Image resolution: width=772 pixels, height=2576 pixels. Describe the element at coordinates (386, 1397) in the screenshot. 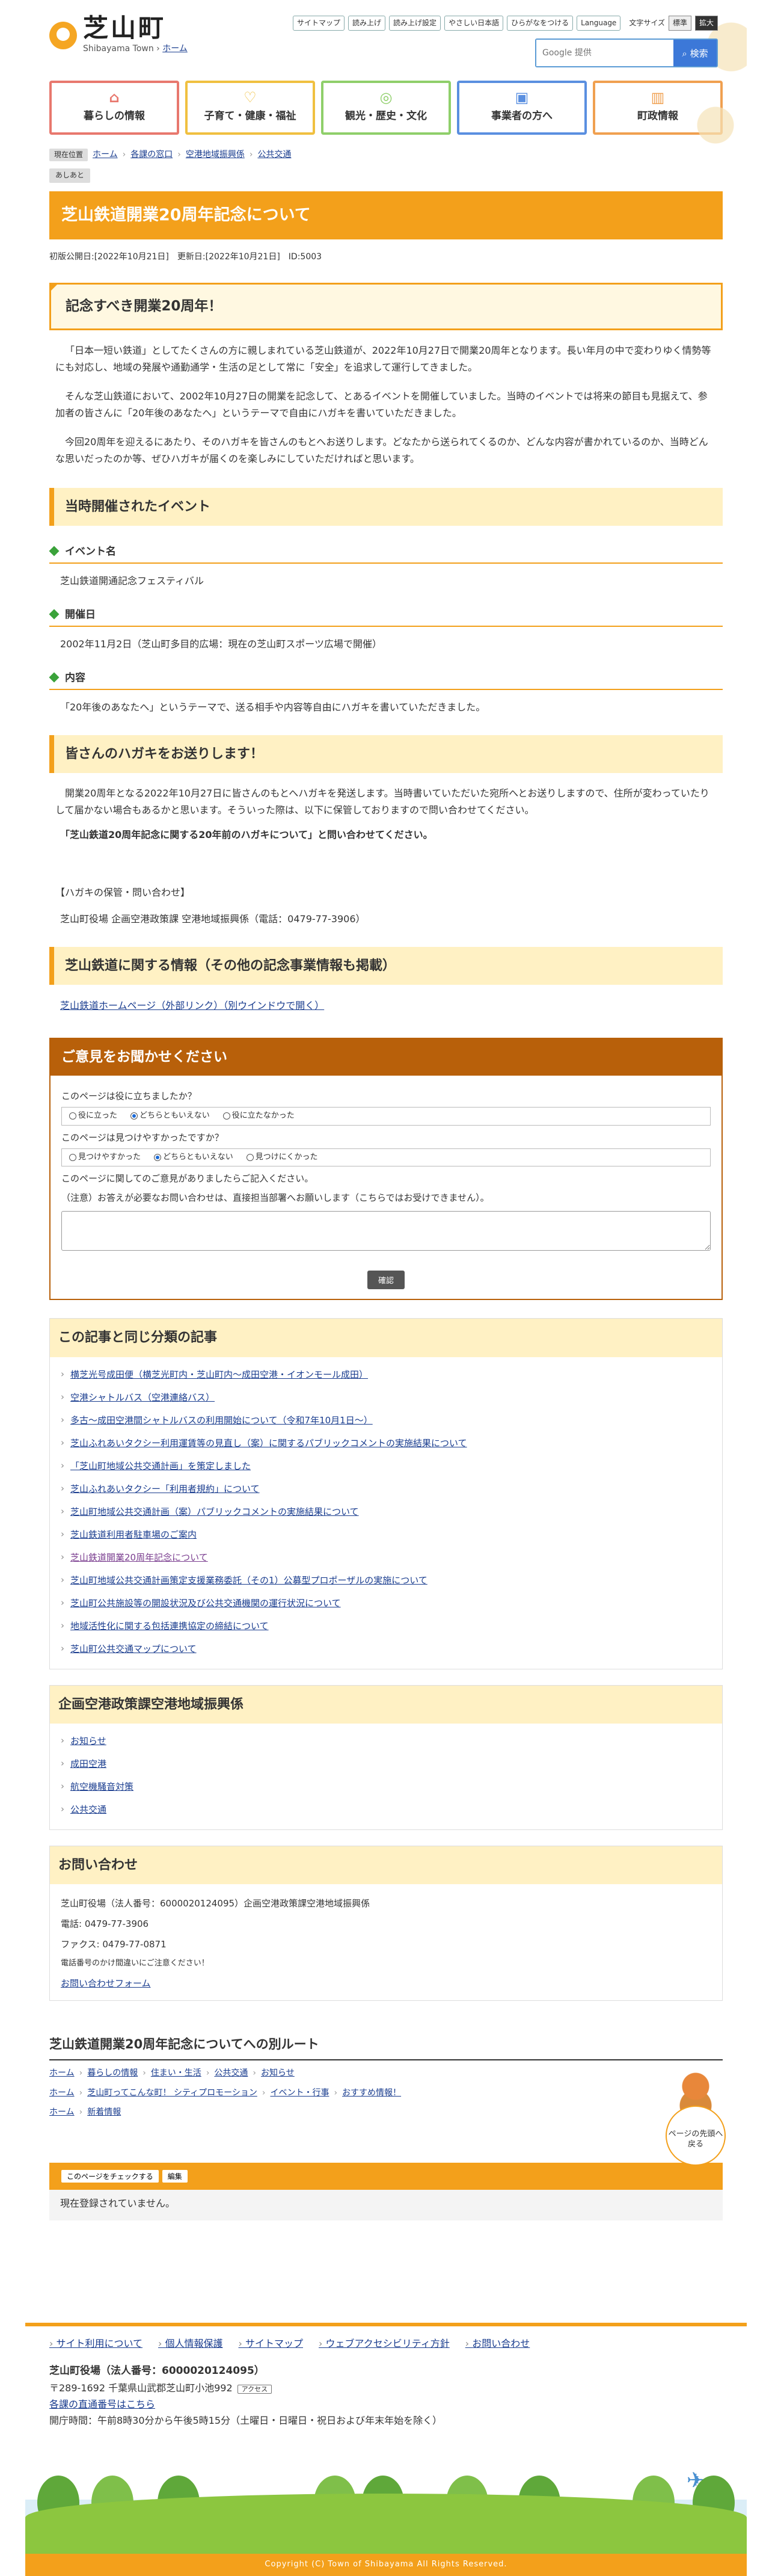

I see `list-item: 空港シャトルバス（空港連絡バス）` at that location.